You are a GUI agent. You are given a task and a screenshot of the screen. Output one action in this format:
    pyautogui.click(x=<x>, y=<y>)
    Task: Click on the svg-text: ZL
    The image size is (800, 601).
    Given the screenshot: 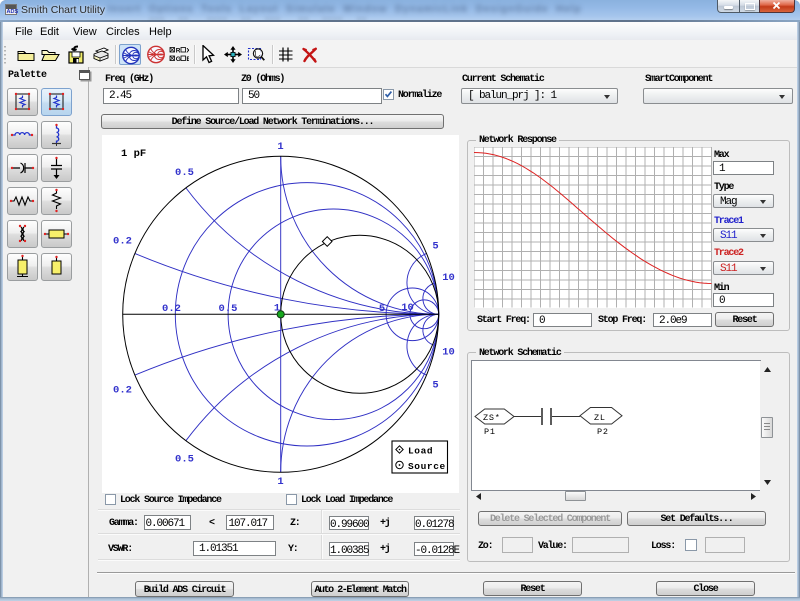 What is the action you would take?
    pyautogui.click(x=600, y=418)
    